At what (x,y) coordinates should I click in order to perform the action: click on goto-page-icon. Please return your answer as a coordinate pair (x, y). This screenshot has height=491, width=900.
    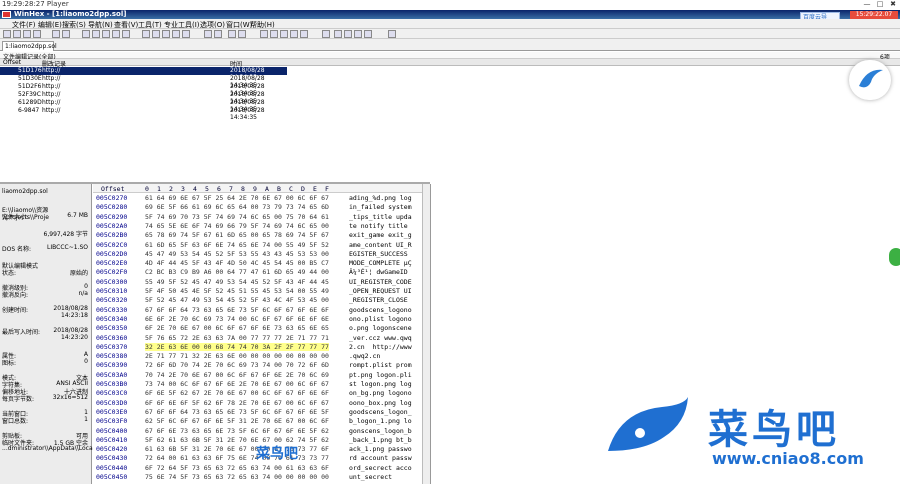
    Looking at the image, I should click on (218, 34).